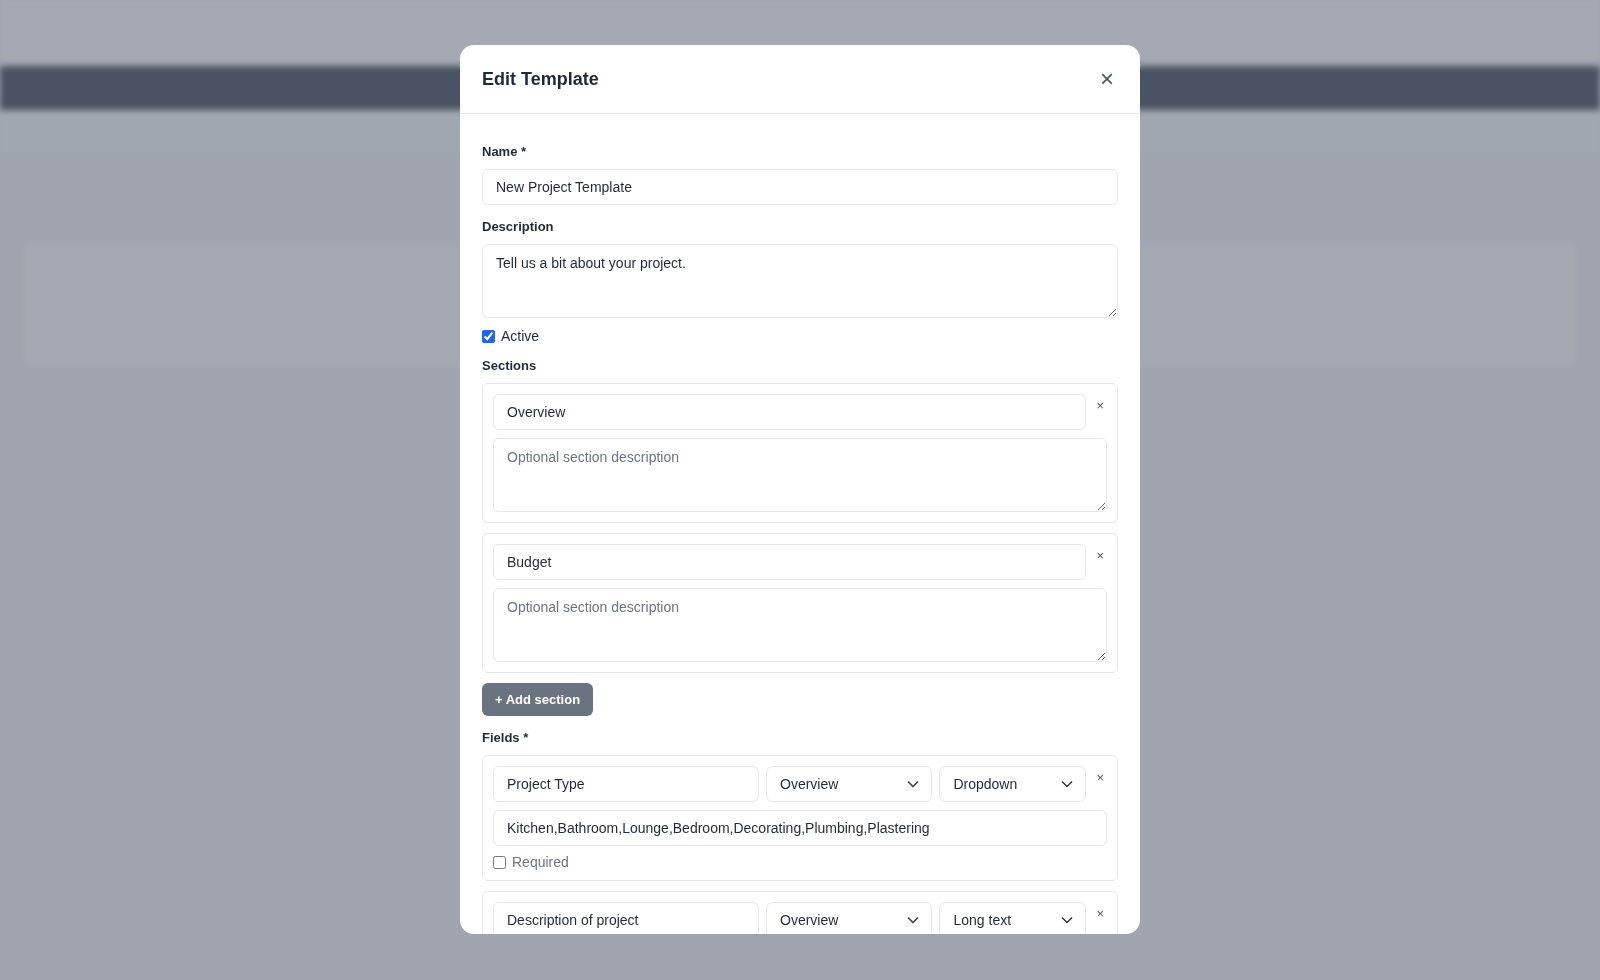  What do you see at coordinates (800, 281) in the screenshot?
I see `description-field: Tell us a bit about your project.` at bounding box center [800, 281].